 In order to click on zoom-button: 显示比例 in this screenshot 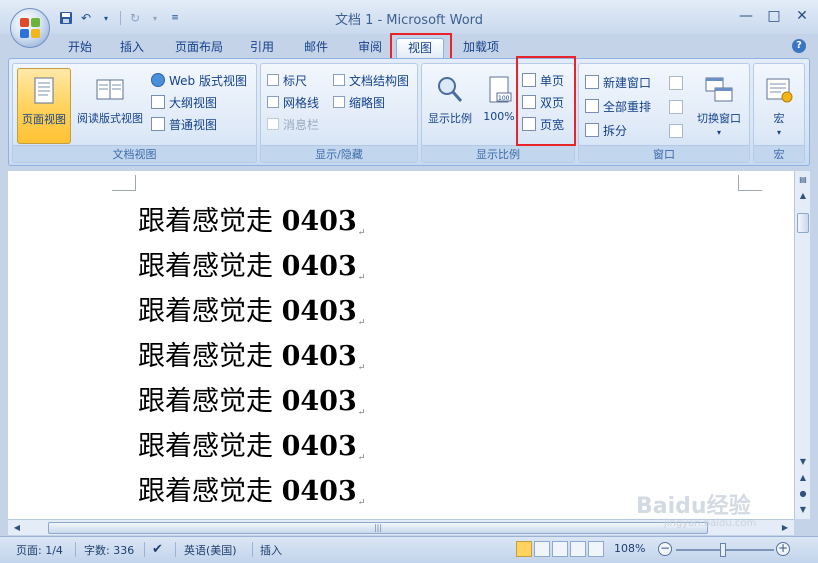, I will do `click(450, 106)`.